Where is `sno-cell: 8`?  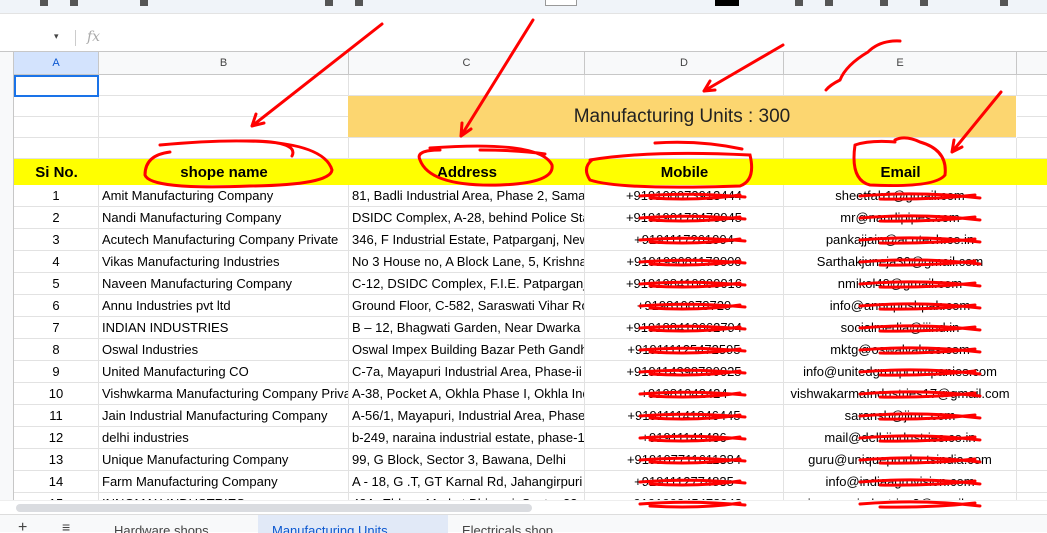 sno-cell: 8 is located at coordinates (56, 350).